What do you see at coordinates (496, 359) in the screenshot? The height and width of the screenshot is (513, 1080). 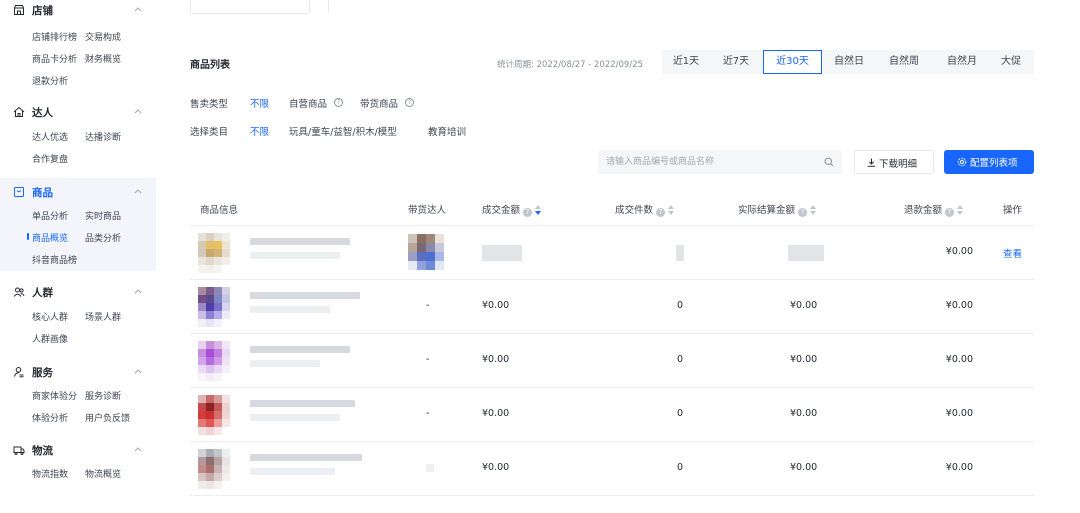 I see `gmv-value: ¥0.00` at bounding box center [496, 359].